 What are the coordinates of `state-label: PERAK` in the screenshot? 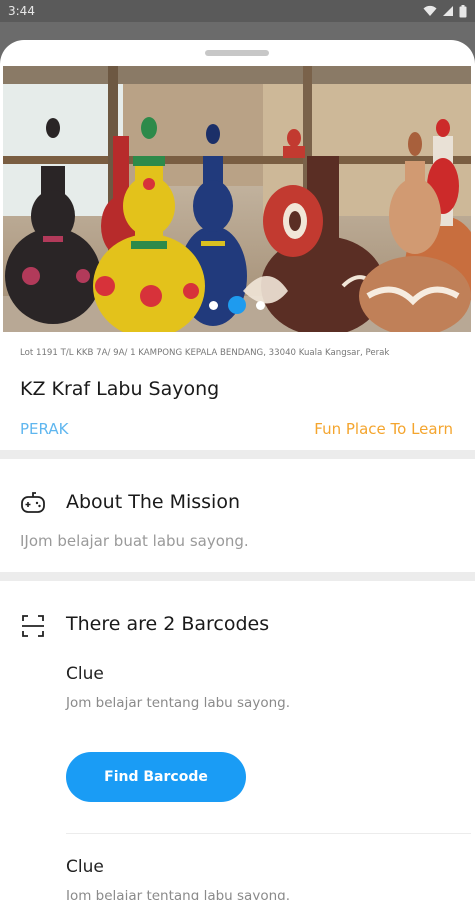 It's located at (44, 429).